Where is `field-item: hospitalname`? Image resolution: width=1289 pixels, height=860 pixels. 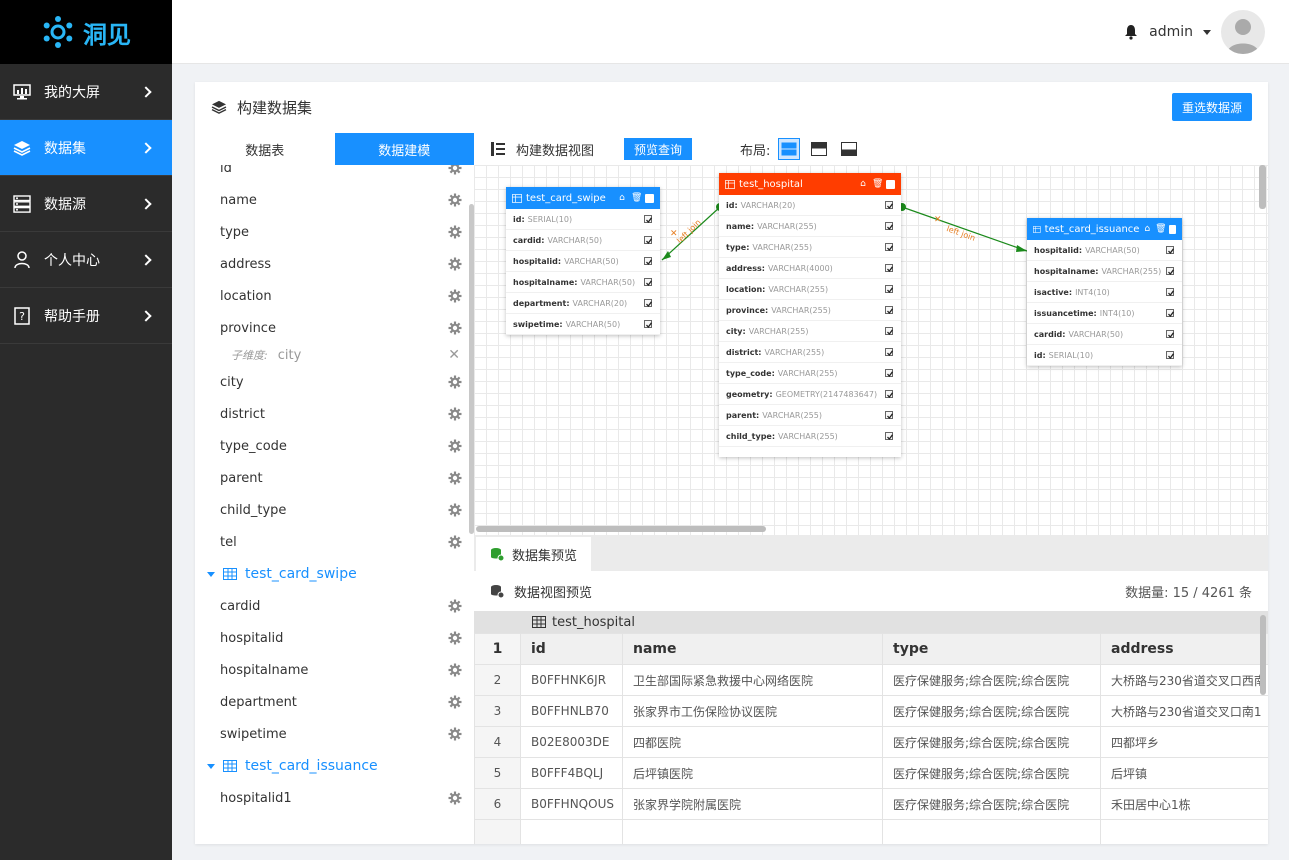
field-item: hospitalname is located at coordinates (334, 670).